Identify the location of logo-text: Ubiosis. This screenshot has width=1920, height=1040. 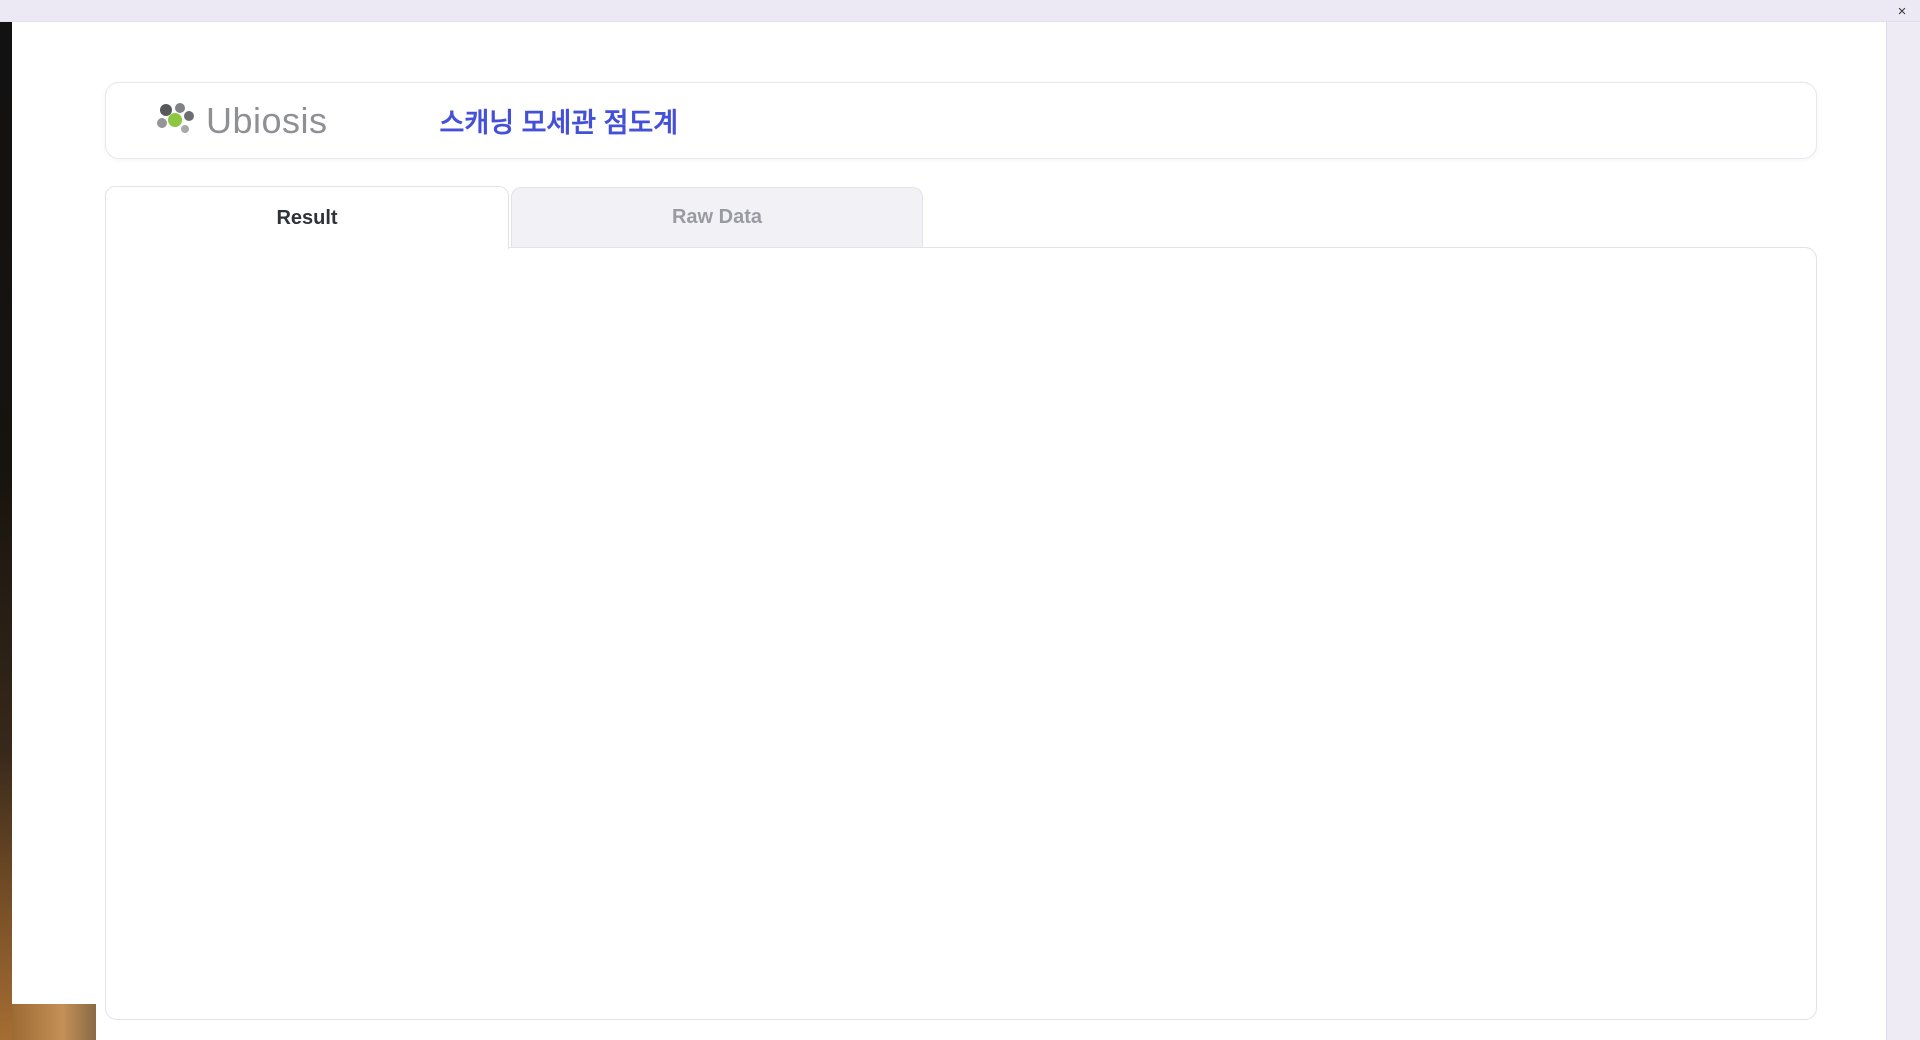
(267, 120).